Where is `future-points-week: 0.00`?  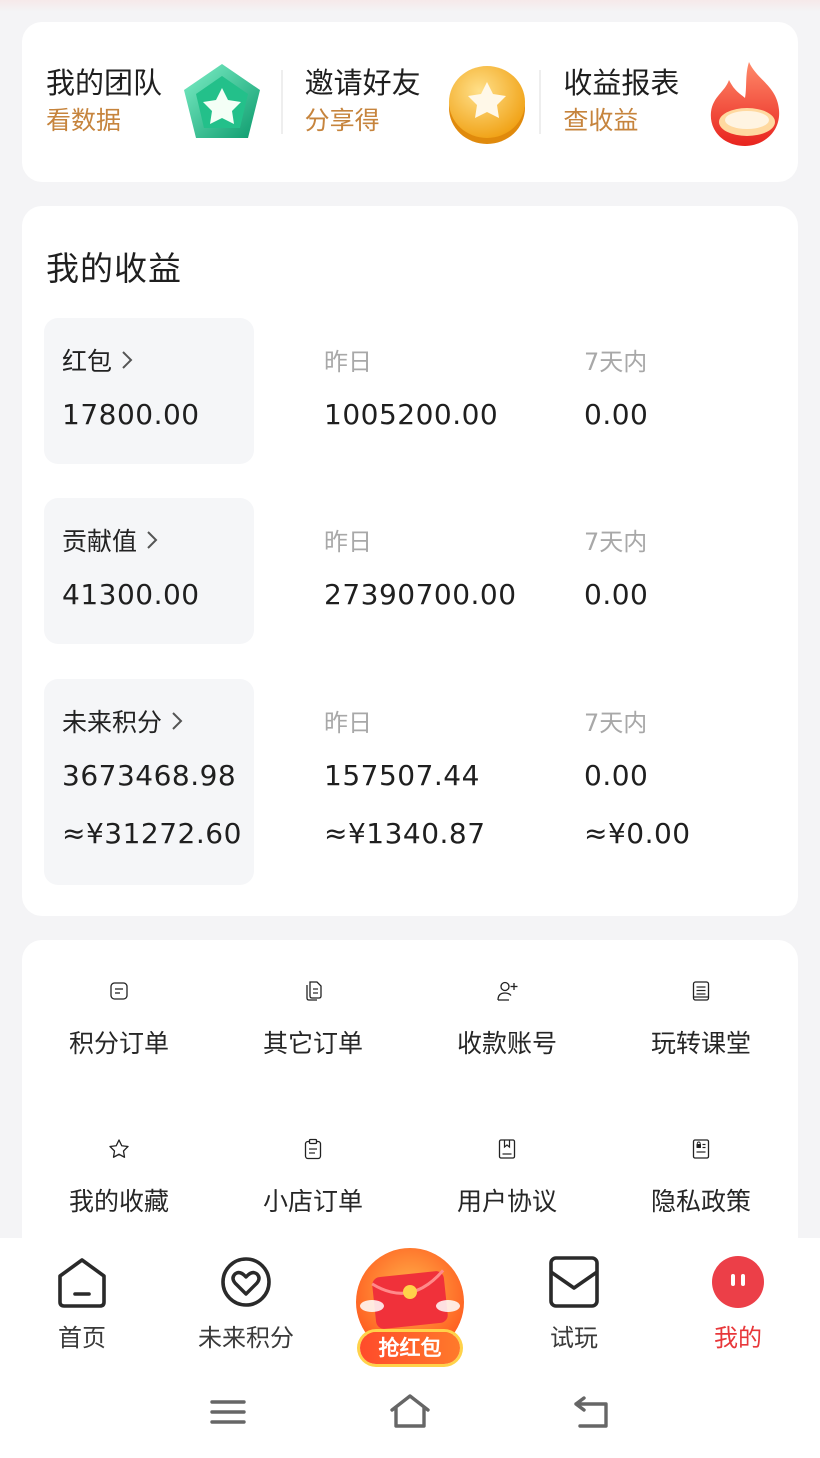
future-points-week: 0.00 is located at coordinates (616, 775).